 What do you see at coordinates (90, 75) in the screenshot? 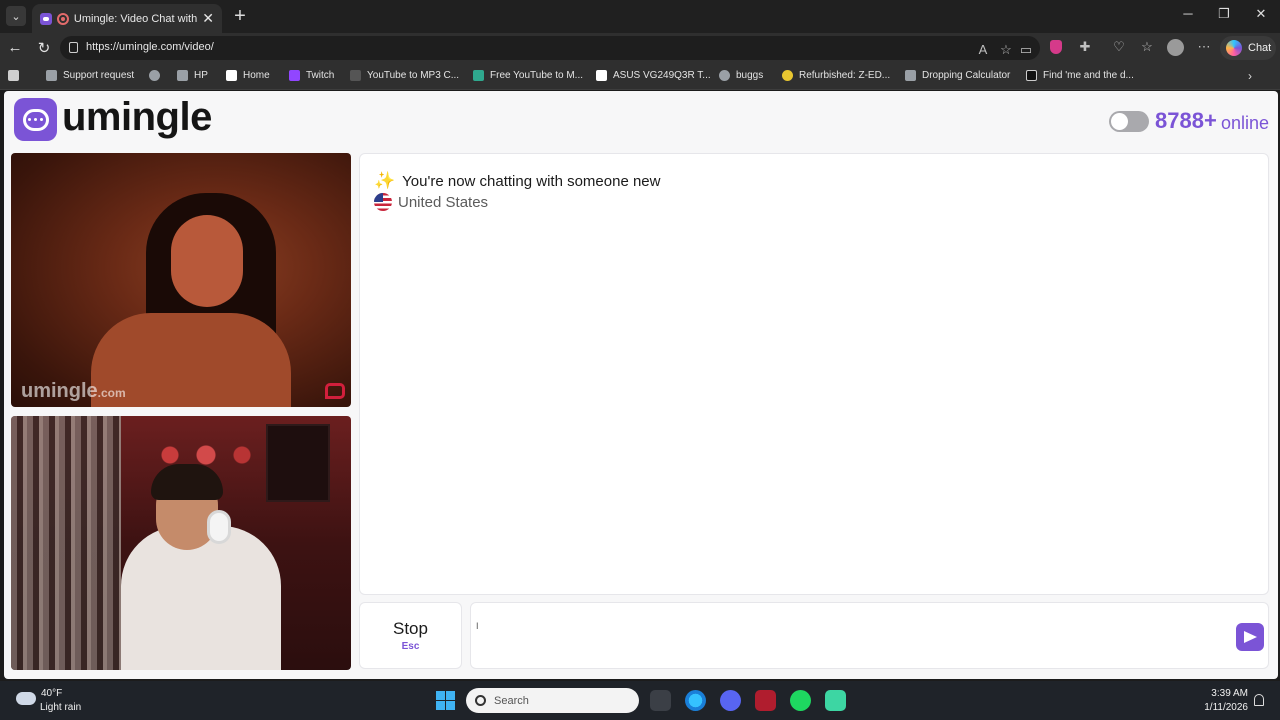
I see `bookmark-support-request: Support request` at bounding box center [90, 75].